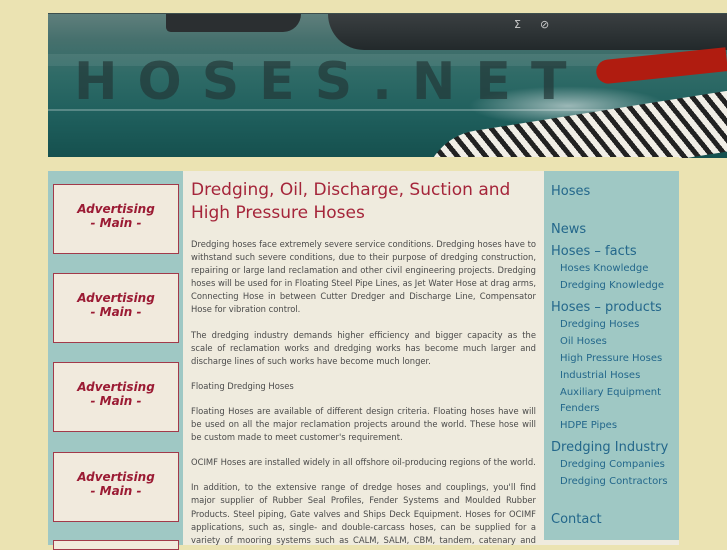 This screenshot has height=550, width=727. Describe the element at coordinates (612, 464) in the screenshot. I see `nav-dredging-companies: Dredging Companies` at that location.